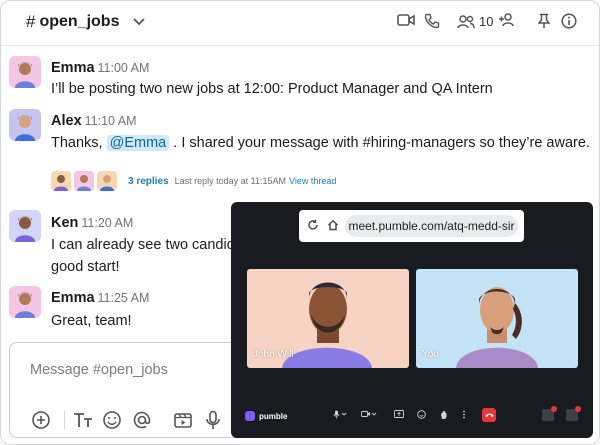 Image resolution: width=600 pixels, height=445 pixels. What do you see at coordinates (142, 420) in the screenshot?
I see `mention-icon` at bounding box center [142, 420].